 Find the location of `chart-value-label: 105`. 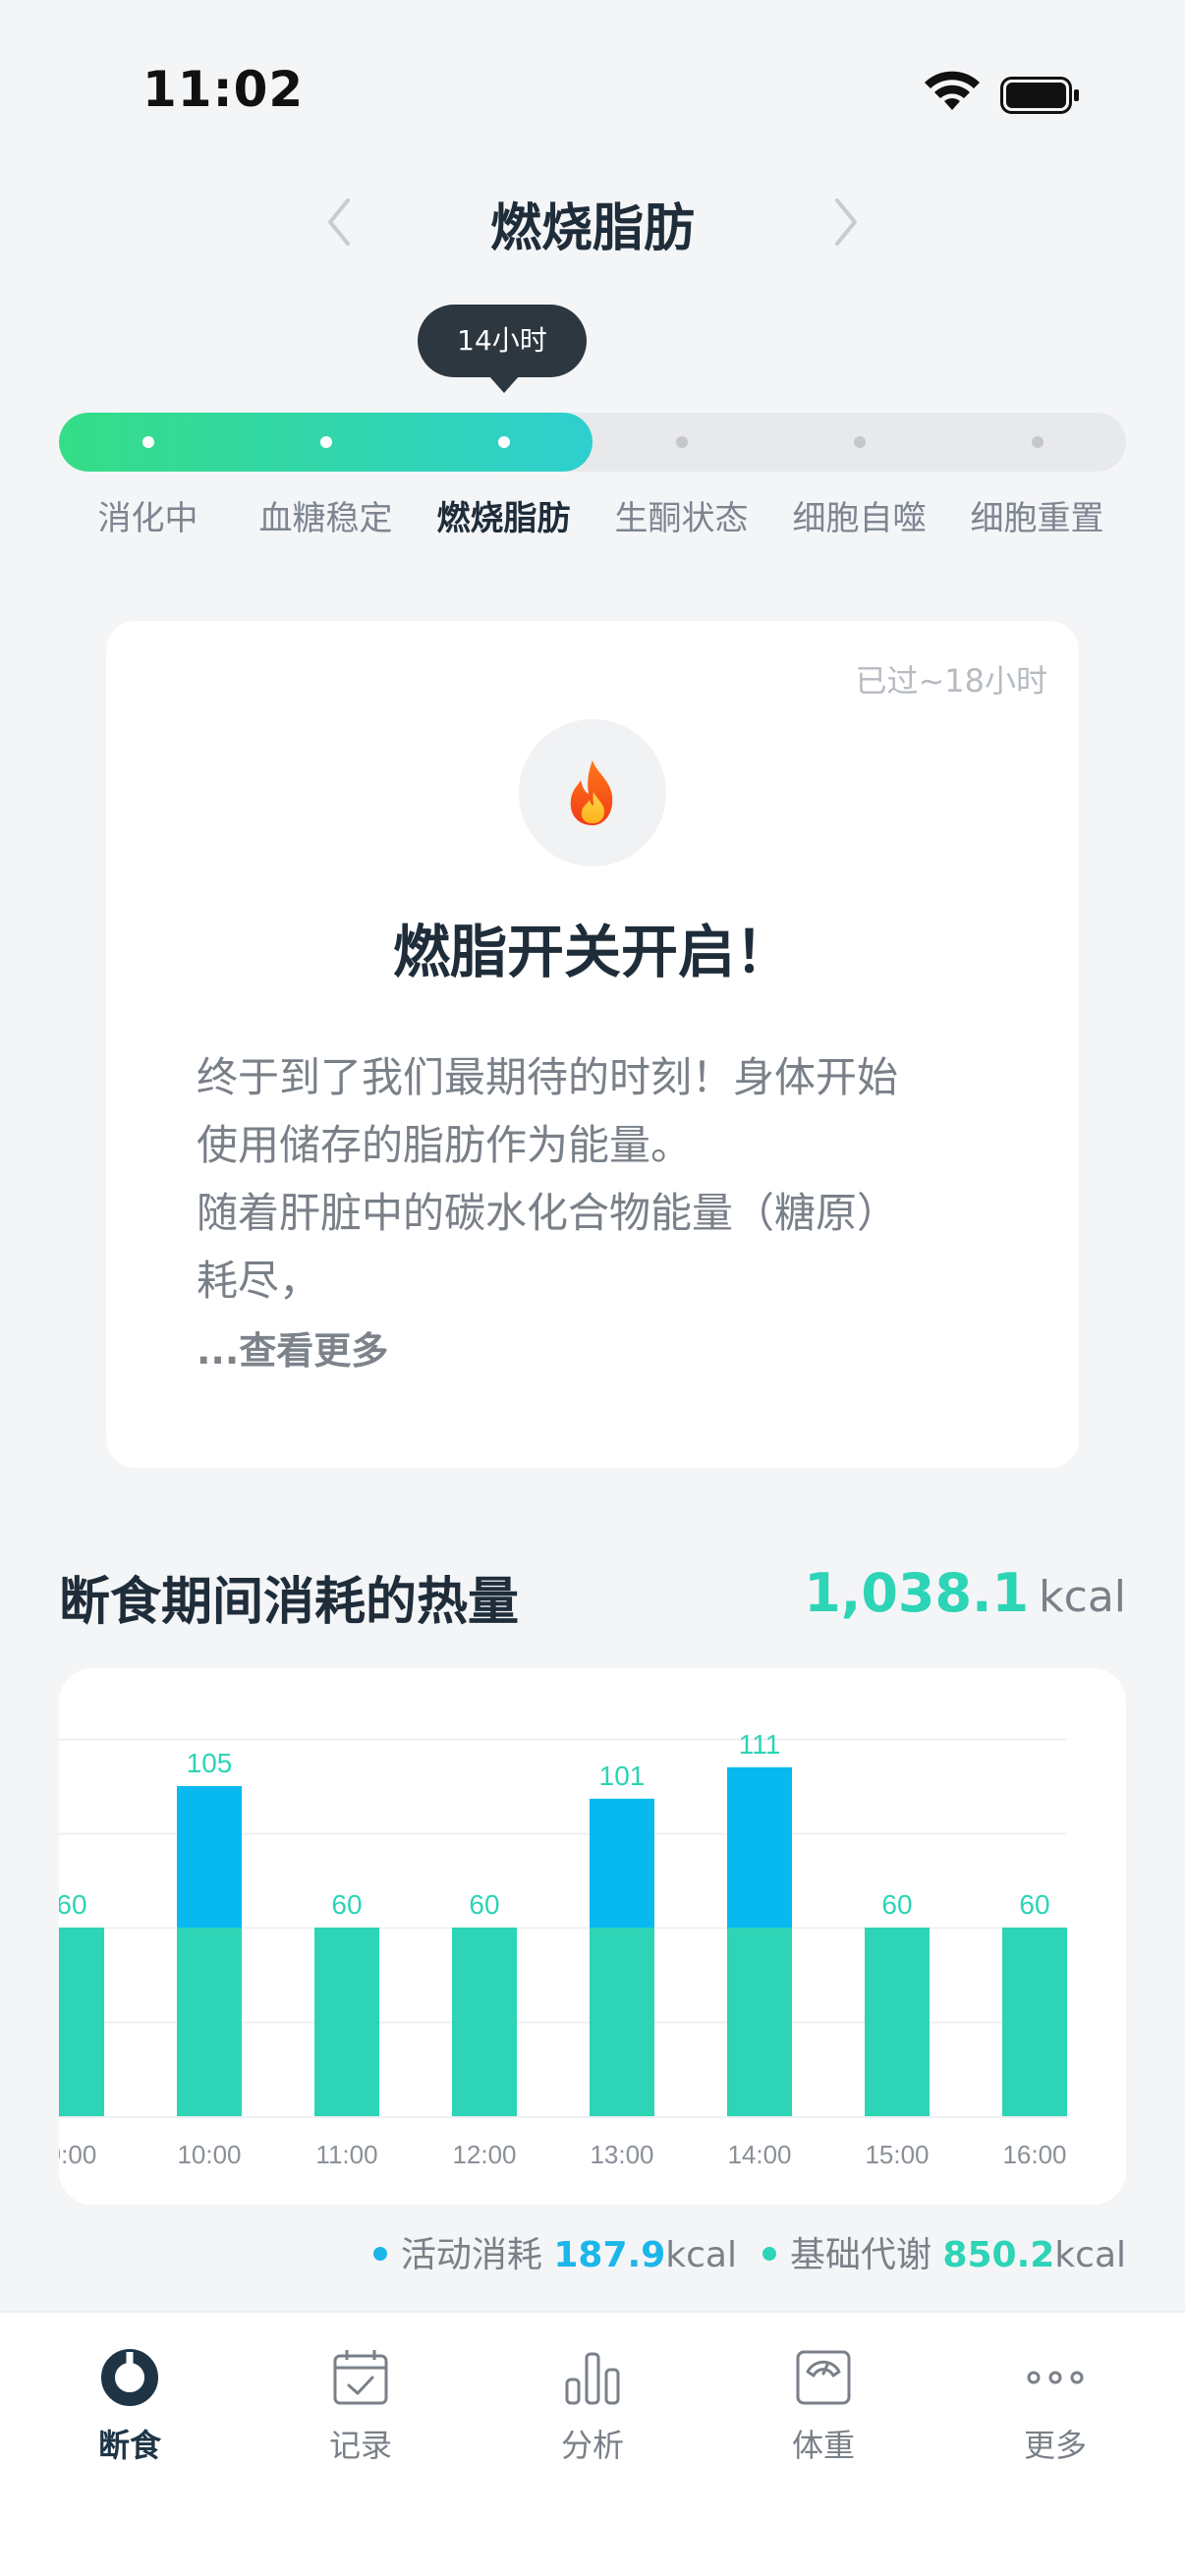

chart-value-label: 105 is located at coordinates (210, 1763).